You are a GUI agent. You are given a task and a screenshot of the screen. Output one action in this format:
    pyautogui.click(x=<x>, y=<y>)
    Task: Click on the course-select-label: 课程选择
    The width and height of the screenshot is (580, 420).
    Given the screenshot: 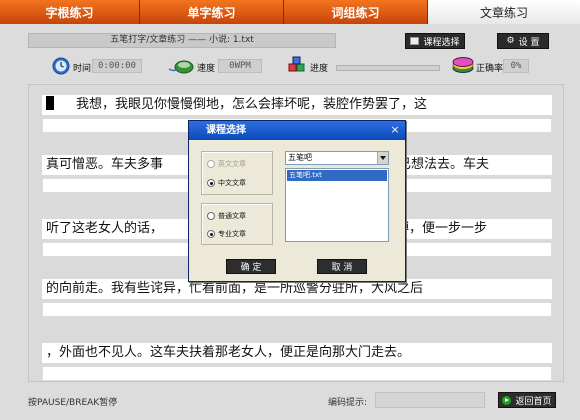 What is the action you would take?
    pyautogui.click(x=441, y=42)
    